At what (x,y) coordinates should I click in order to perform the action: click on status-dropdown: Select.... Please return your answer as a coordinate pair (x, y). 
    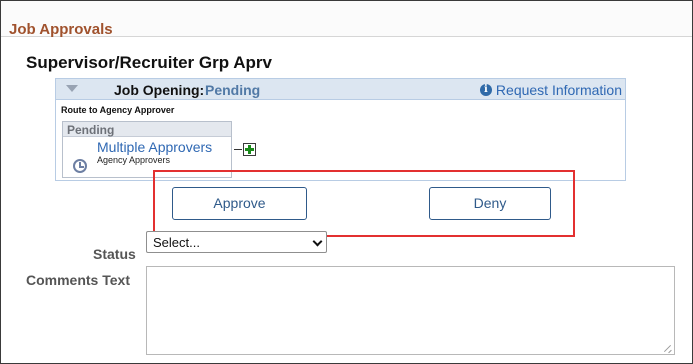
    Looking at the image, I should click on (236, 242).